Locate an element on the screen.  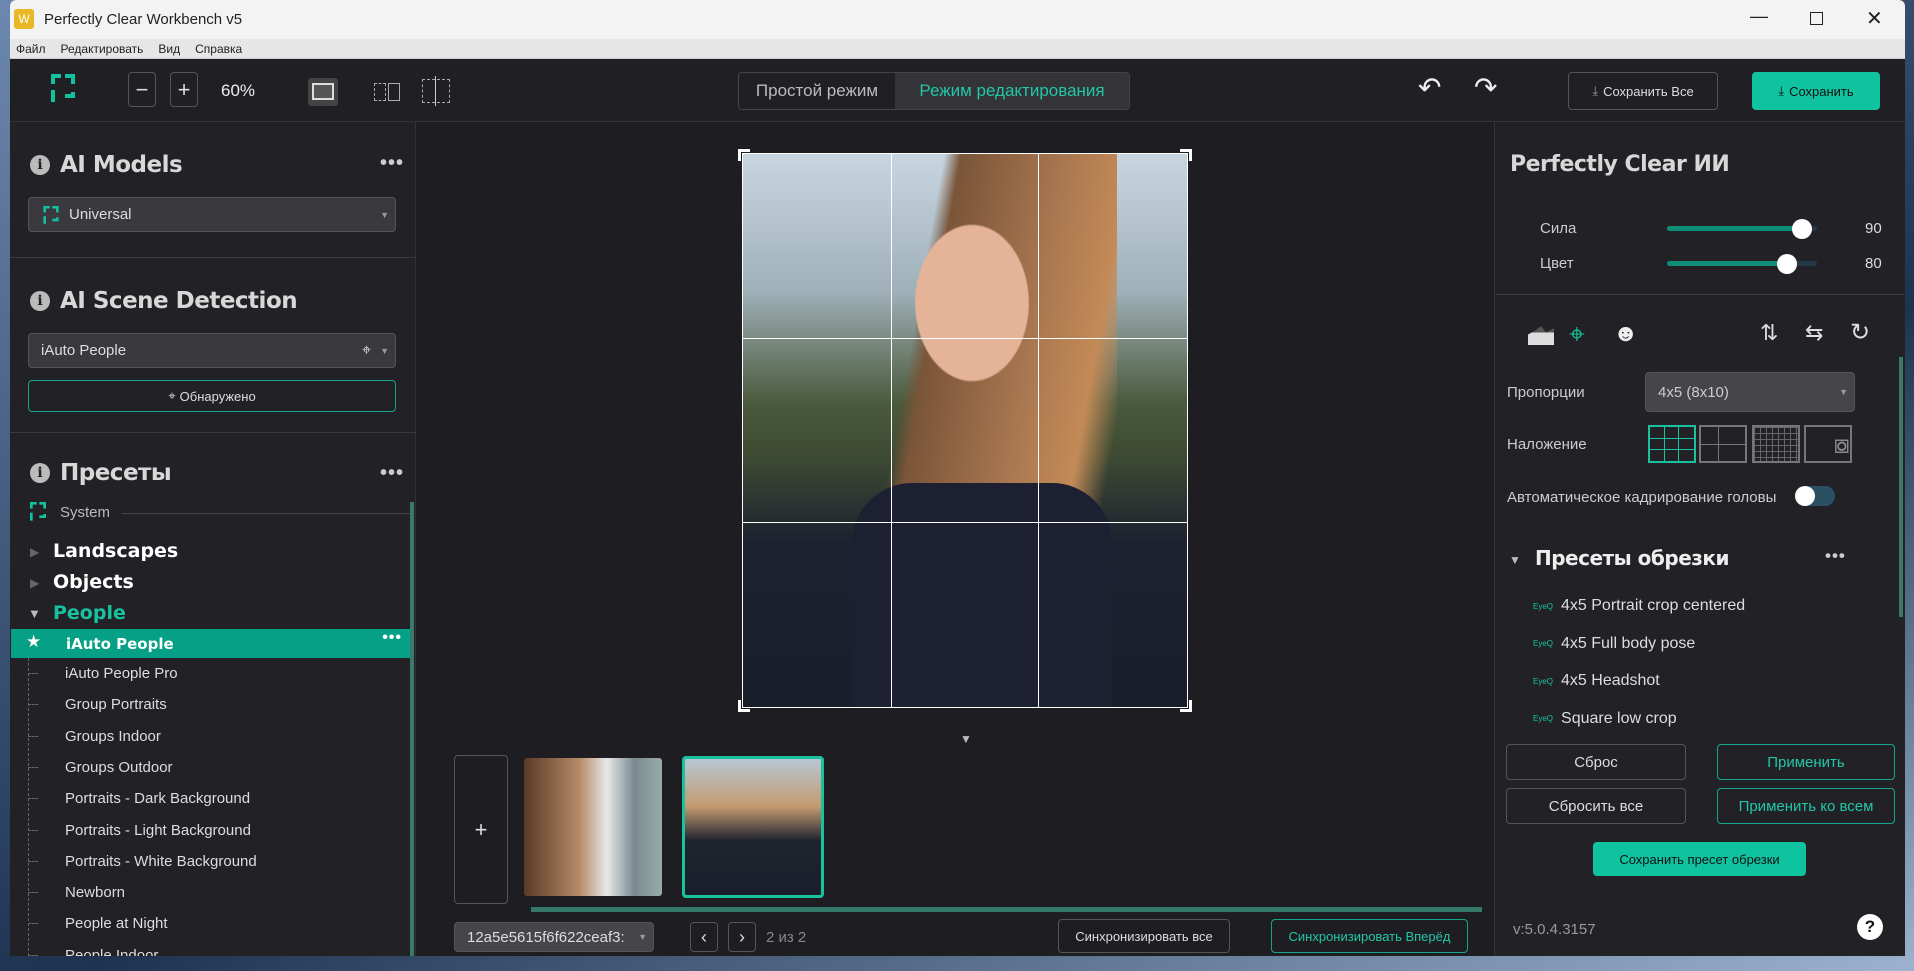
zoom-in-button: + is located at coordinates (184, 89).